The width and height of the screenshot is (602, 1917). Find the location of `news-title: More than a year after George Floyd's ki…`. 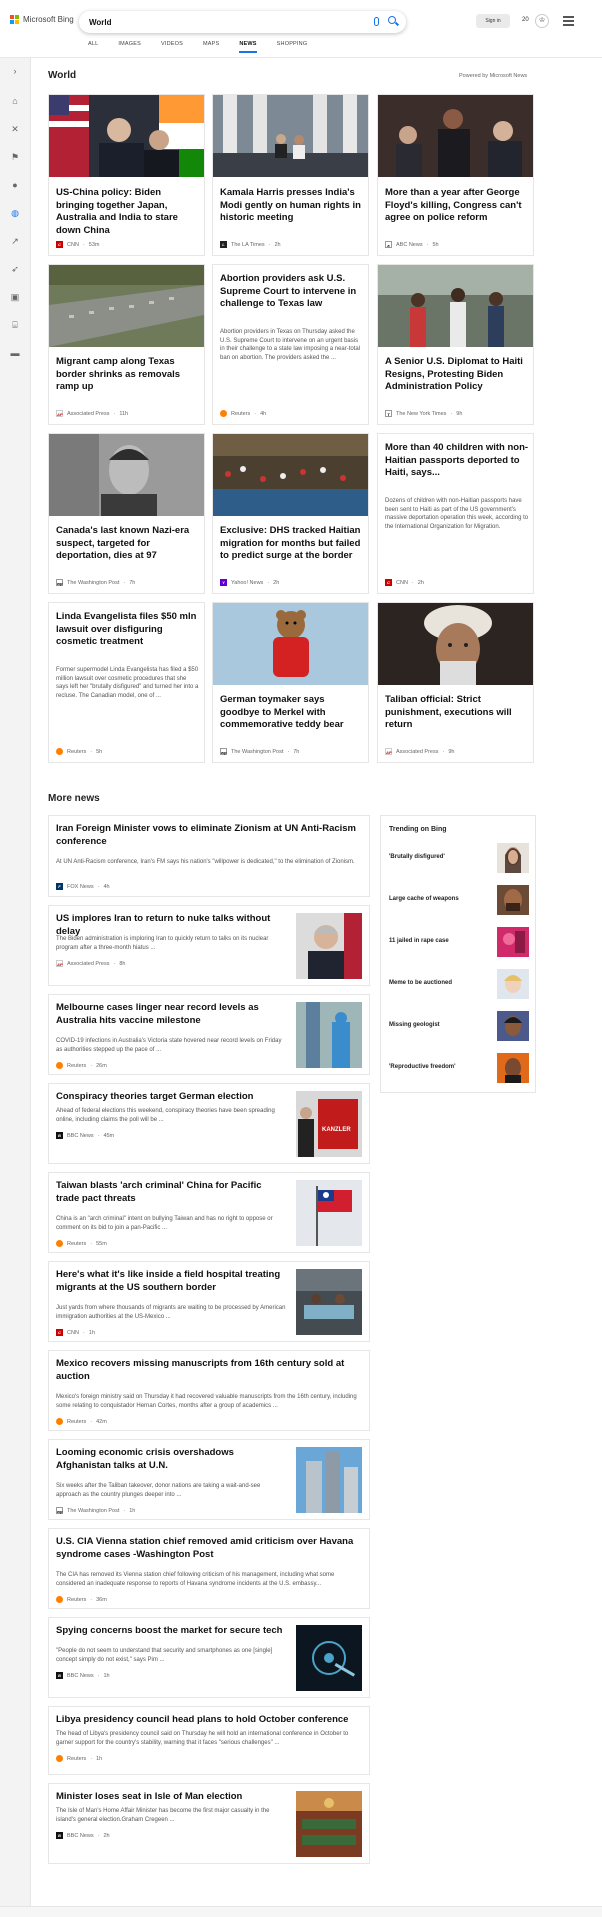

news-title: More than a year after George Floyd's ki… is located at coordinates (457, 206).